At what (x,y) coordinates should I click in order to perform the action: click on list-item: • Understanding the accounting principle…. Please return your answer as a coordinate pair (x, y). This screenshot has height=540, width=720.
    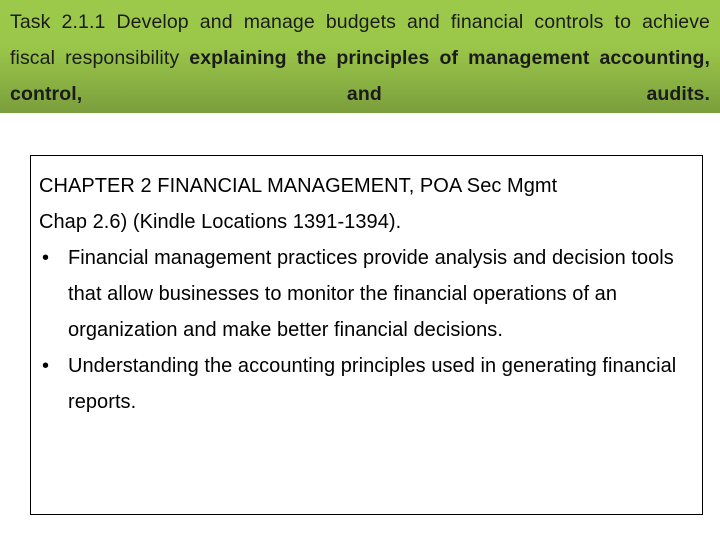
    Looking at the image, I should click on (366, 384).